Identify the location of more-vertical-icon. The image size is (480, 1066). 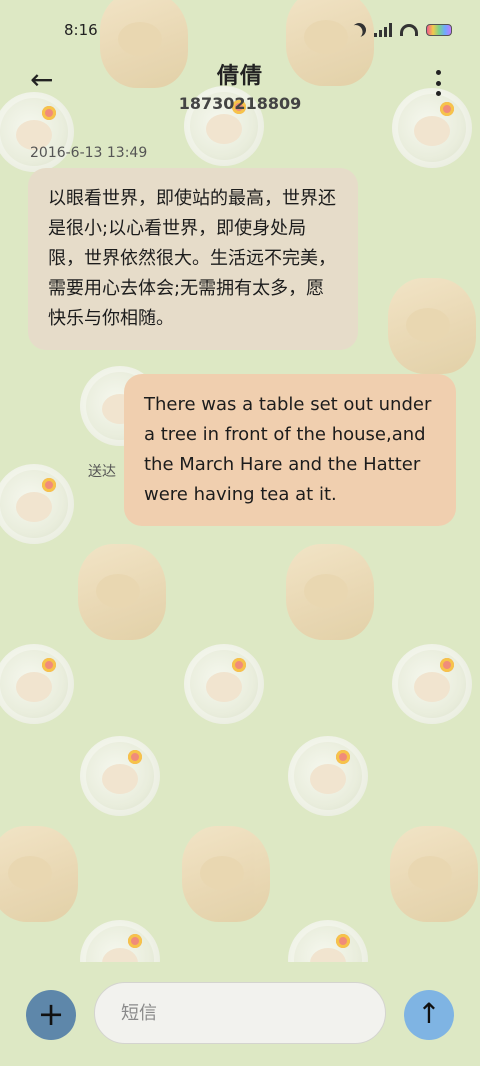
(438, 83).